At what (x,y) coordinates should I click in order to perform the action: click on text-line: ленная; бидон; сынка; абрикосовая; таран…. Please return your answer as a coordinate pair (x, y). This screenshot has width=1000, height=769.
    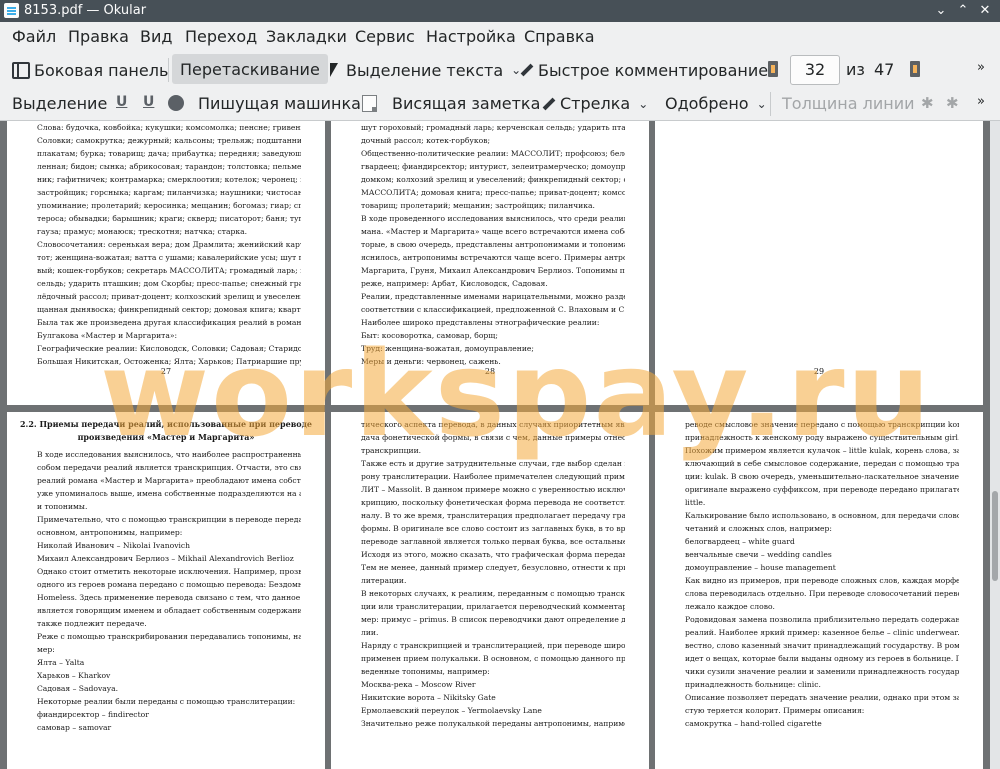
    Looking at the image, I should click on (169, 166).